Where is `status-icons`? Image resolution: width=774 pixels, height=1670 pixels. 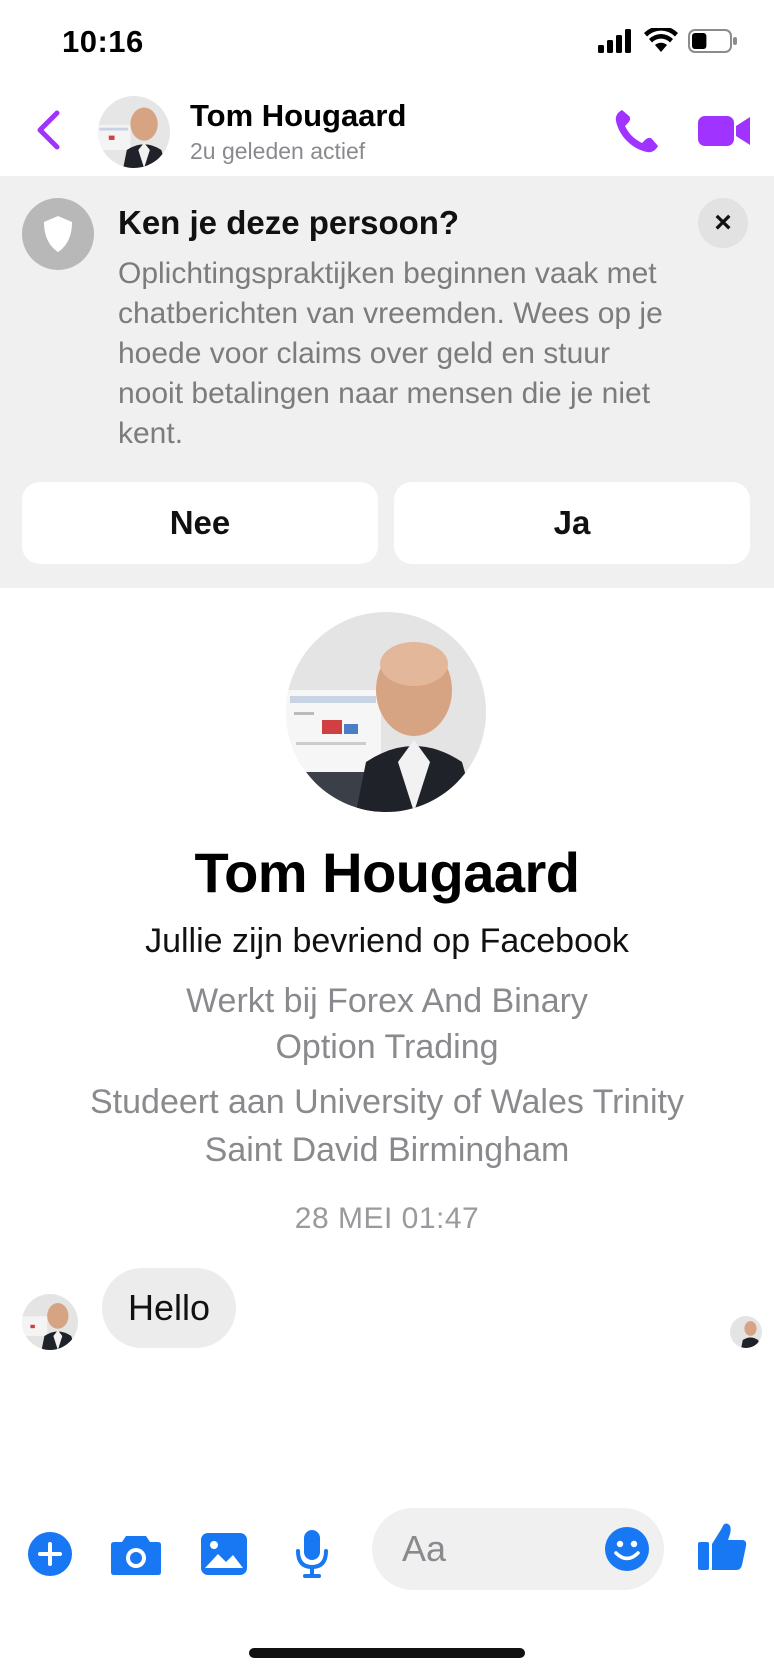 status-icons is located at coordinates (668, 41).